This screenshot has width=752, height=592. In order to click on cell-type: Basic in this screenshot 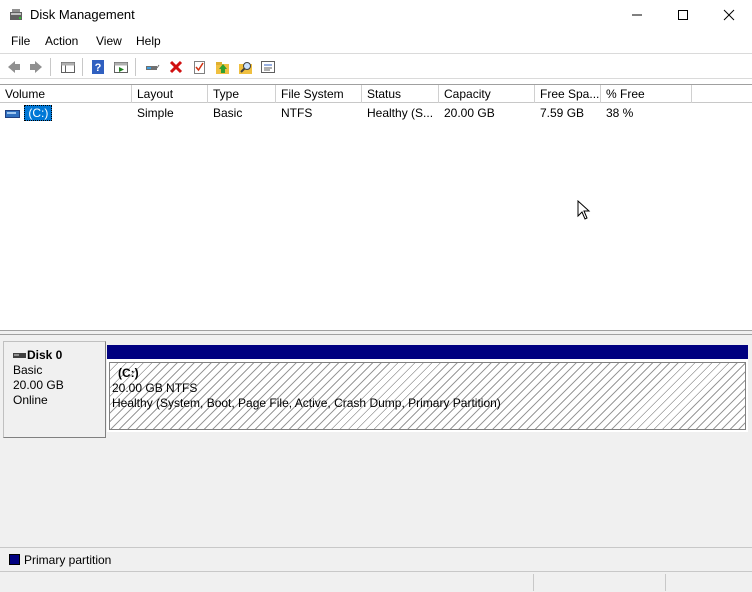, I will do `click(228, 113)`.